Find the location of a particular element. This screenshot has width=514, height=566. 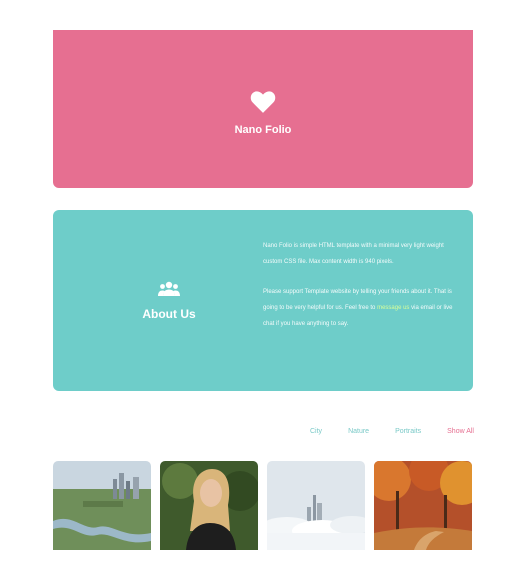

gallery-filters: City Nature Portraits Show All is located at coordinates (379, 431).